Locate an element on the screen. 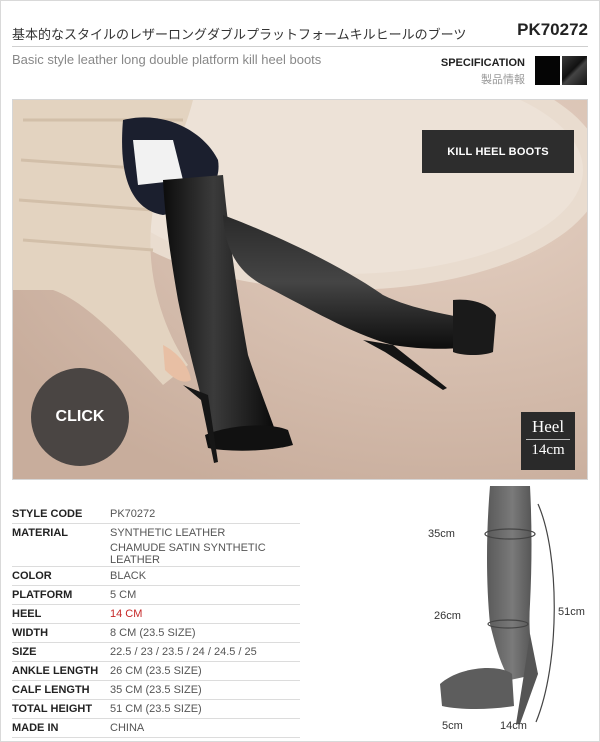 This screenshot has width=600, height=742. spec-row-platform: PLATFORM 5 CM is located at coordinates (156, 595).